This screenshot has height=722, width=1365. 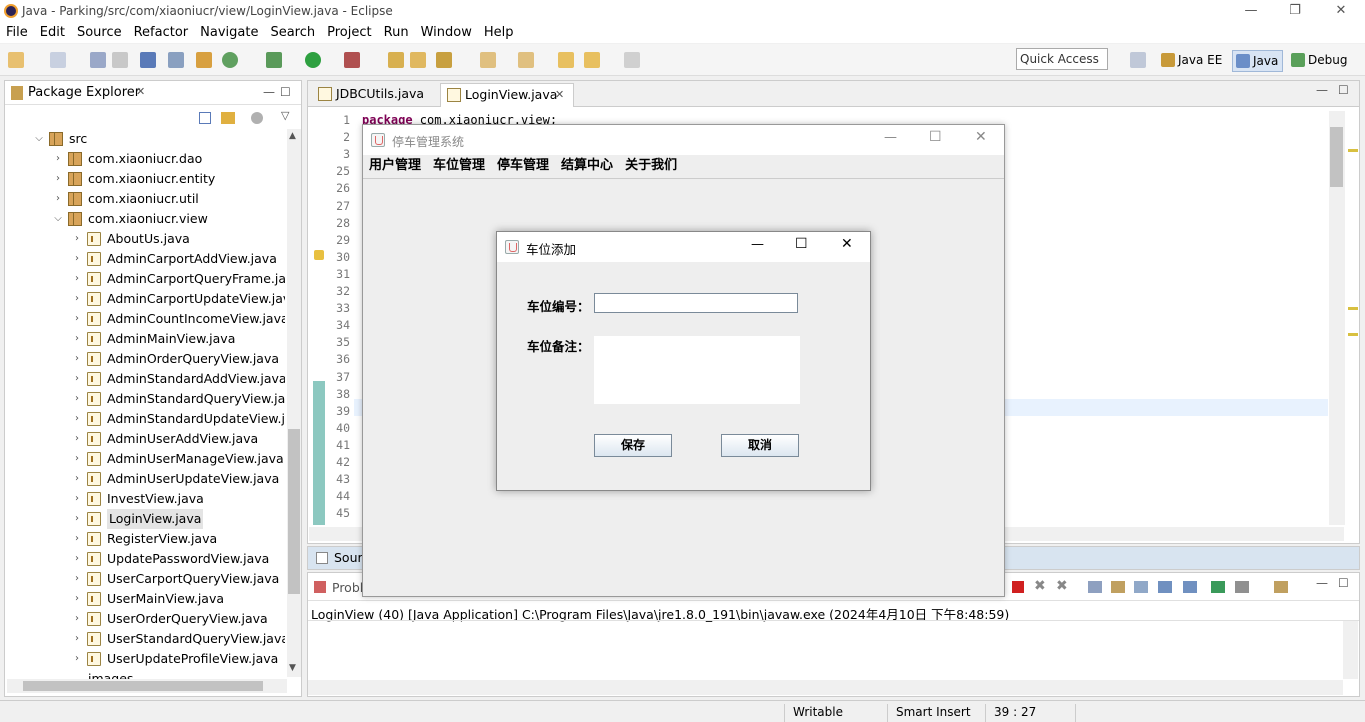 What do you see at coordinates (84, 92) in the screenshot?
I see `view-title: Package Explorer` at bounding box center [84, 92].